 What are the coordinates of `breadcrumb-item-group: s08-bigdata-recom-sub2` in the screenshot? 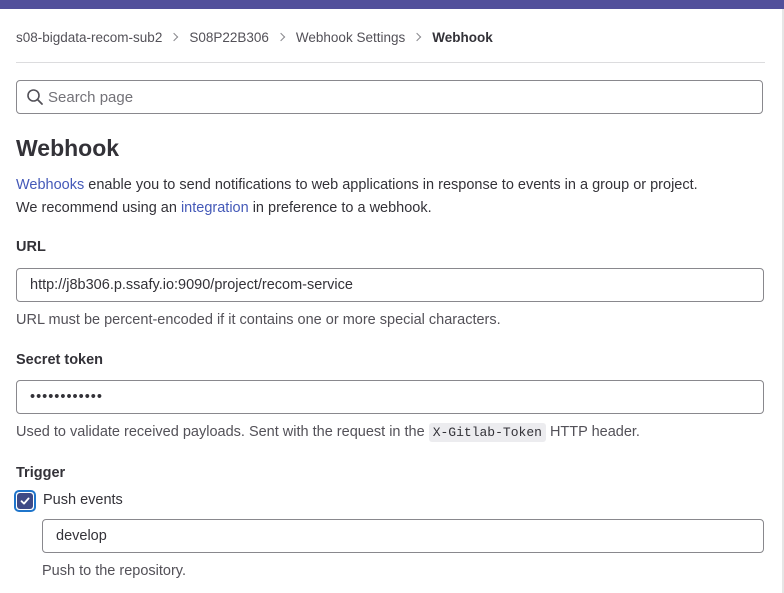 It's located at (89, 37).